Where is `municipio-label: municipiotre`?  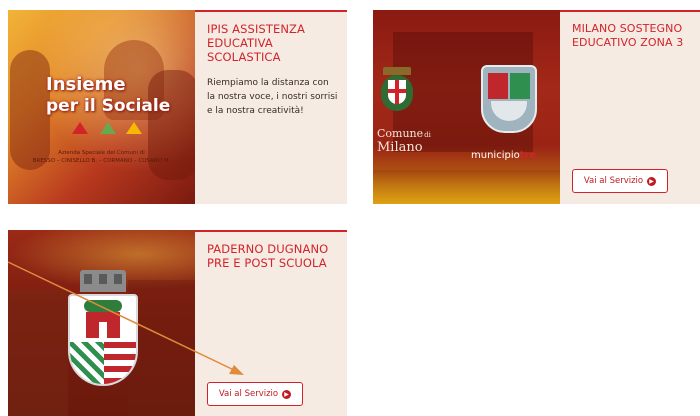 municipio-label: municipiotre is located at coordinates (504, 155).